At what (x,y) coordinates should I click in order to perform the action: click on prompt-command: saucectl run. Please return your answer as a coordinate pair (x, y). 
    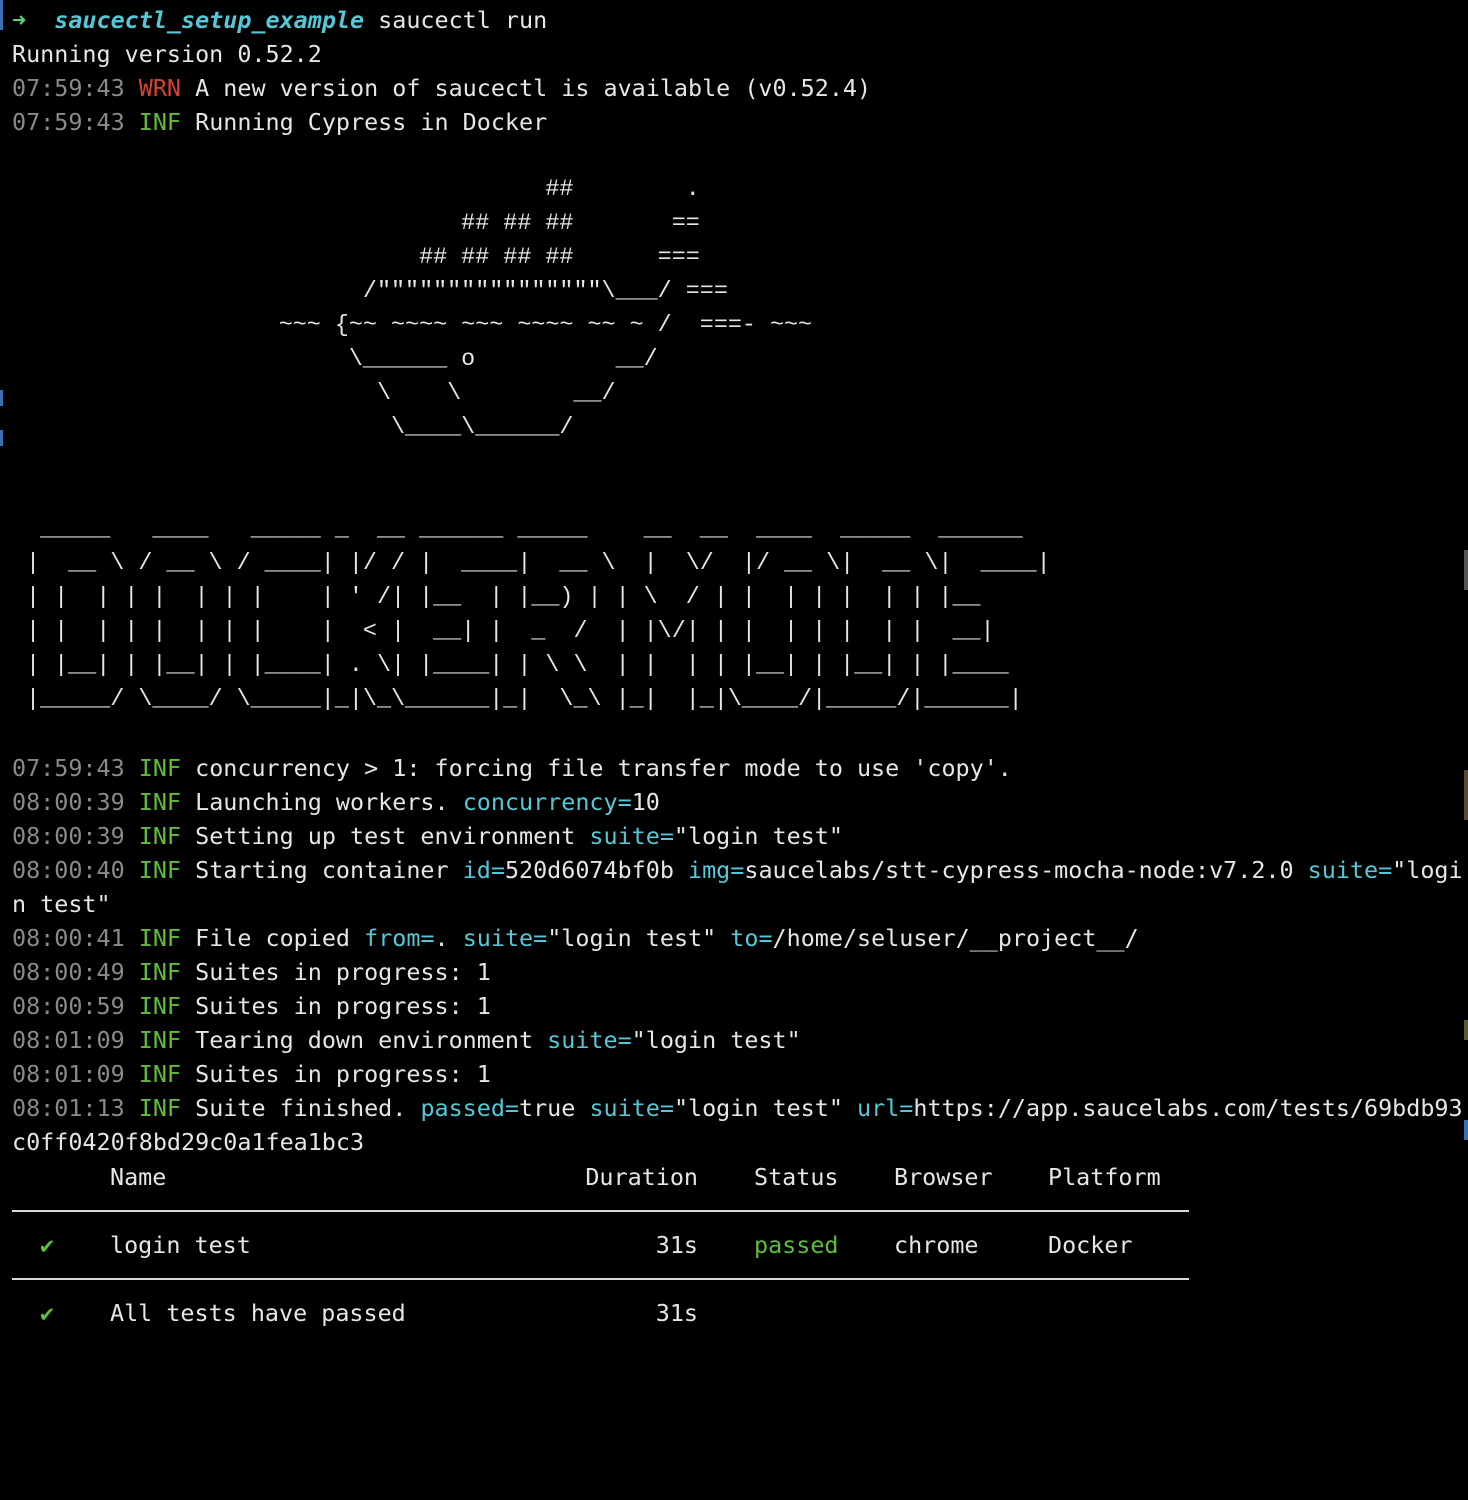
    Looking at the image, I should click on (463, 20).